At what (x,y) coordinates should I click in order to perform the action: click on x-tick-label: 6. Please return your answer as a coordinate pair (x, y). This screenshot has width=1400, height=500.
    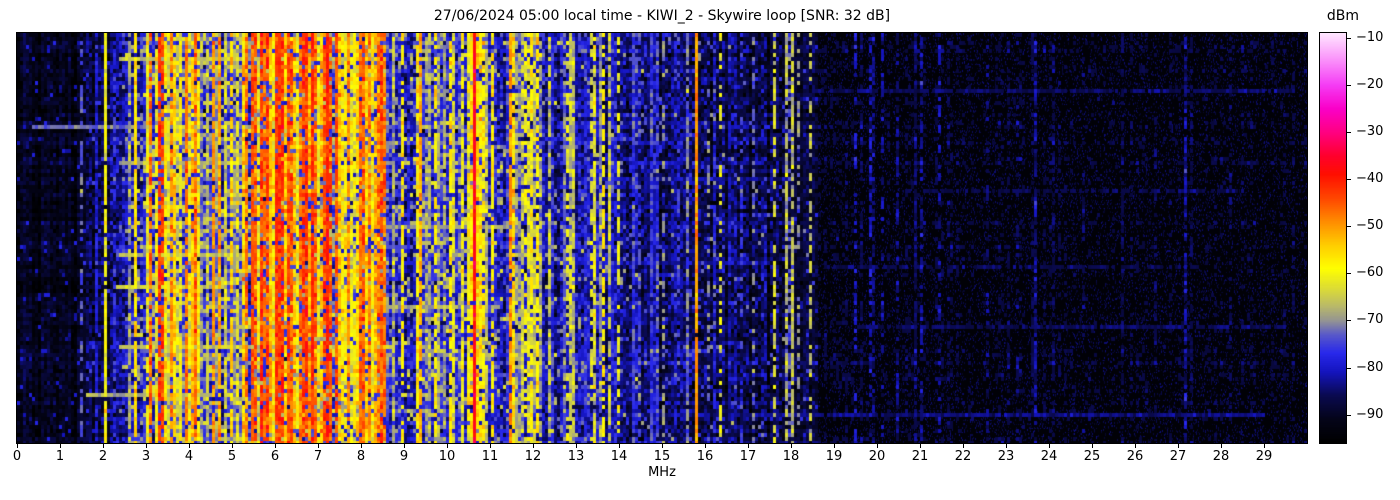
    Looking at the image, I should click on (275, 456).